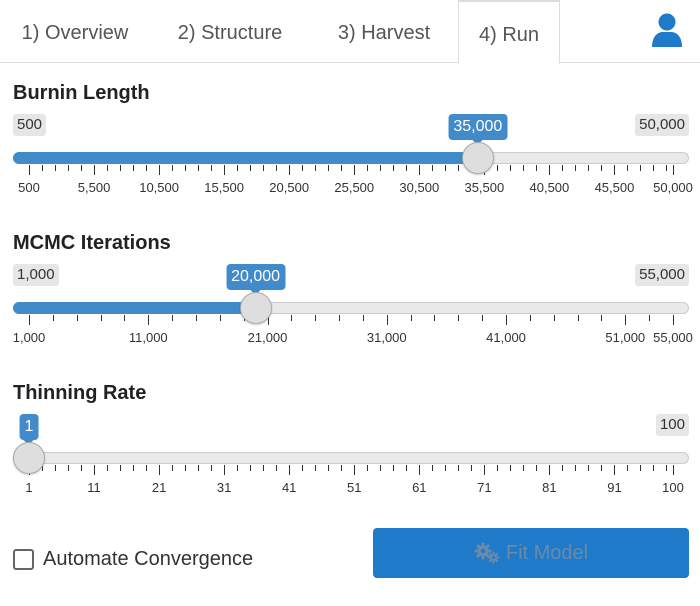 Image resolution: width=700 pixels, height=606 pixels. I want to click on slider-fill-bar, so click(134, 308).